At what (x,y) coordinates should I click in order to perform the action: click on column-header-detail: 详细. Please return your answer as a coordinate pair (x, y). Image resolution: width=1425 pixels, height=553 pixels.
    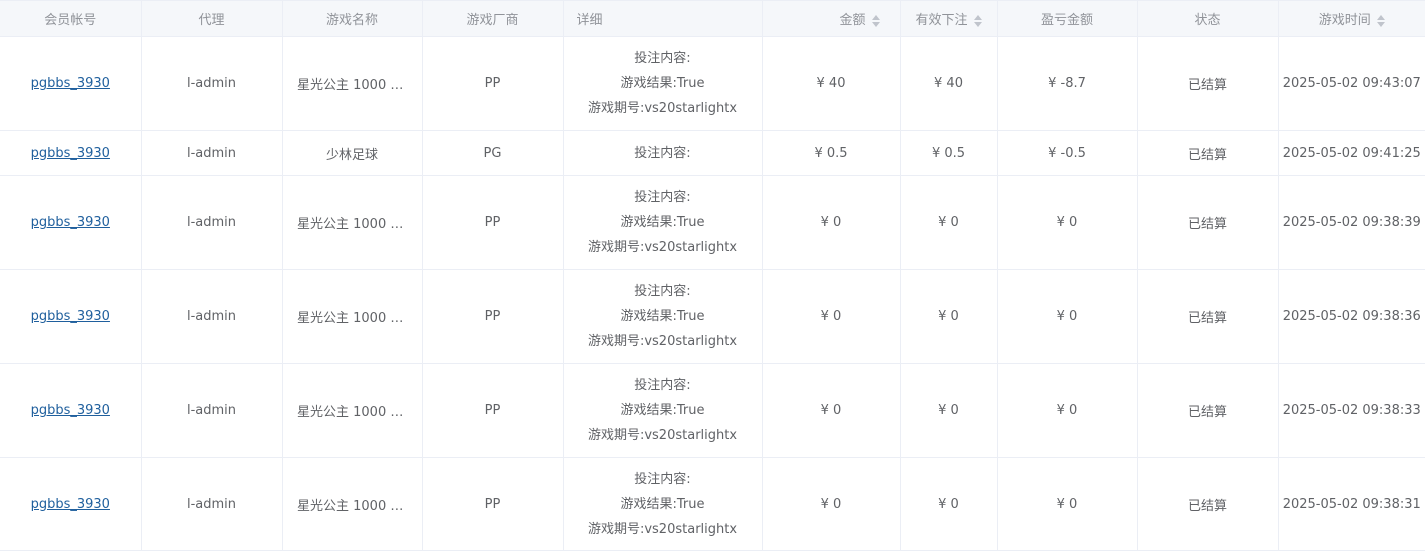
    Looking at the image, I should click on (663, 18).